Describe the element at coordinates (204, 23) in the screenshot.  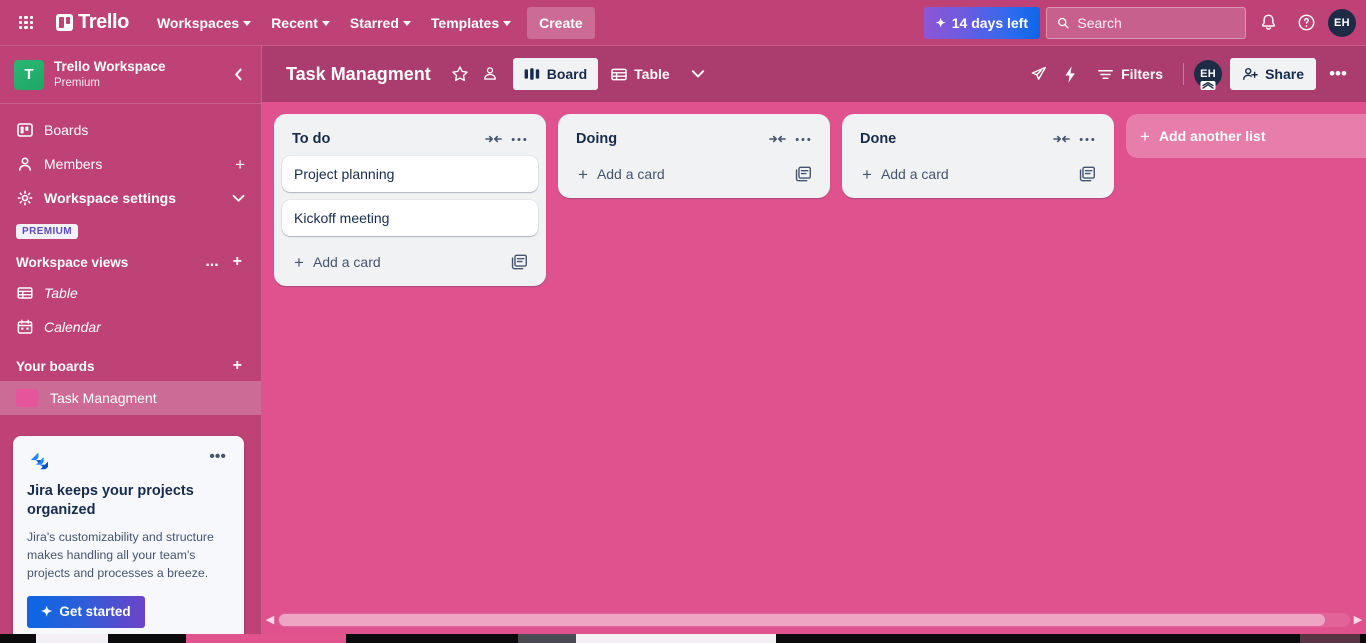
I see `nav-item-workspaces: Workspaces` at that location.